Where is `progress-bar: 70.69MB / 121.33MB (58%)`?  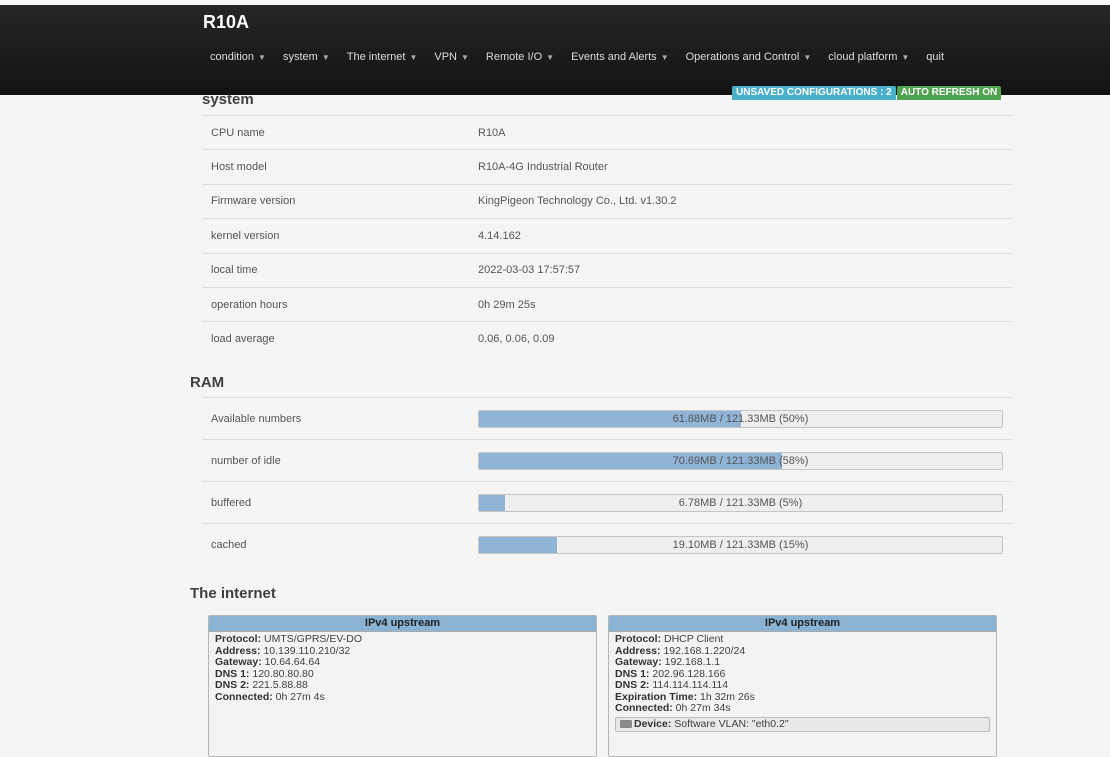 progress-bar: 70.69MB / 121.33MB (58%) is located at coordinates (740, 460).